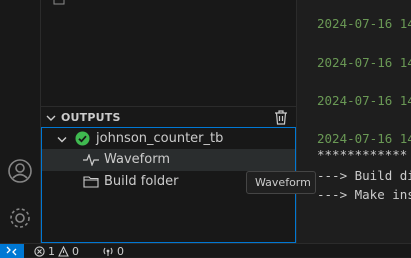 The width and height of the screenshot is (411, 258). Describe the element at coordinates (39, 251) in the screenshot. I see `error-icon` at that location.